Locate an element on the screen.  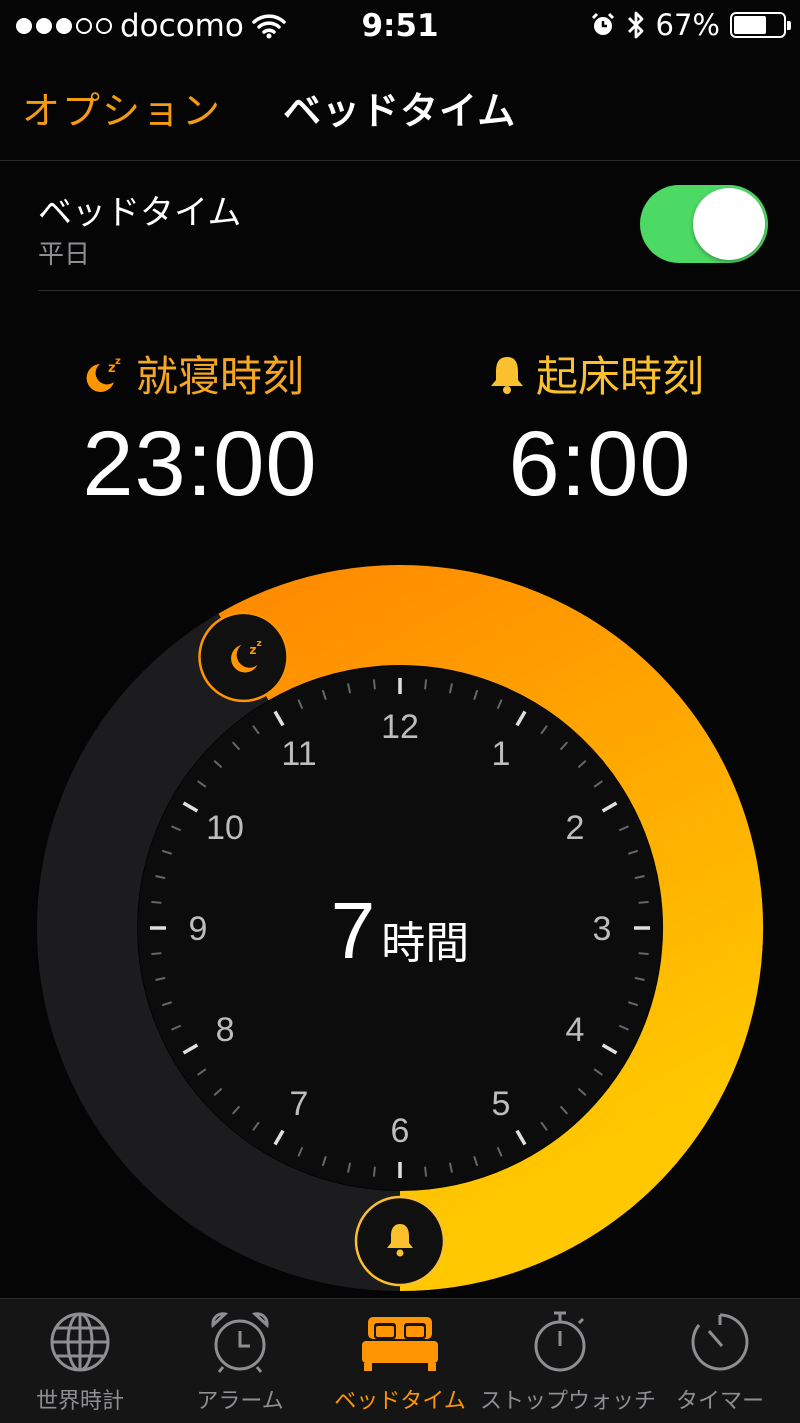
clock-number: 11 is located at coordinates (298, 754).